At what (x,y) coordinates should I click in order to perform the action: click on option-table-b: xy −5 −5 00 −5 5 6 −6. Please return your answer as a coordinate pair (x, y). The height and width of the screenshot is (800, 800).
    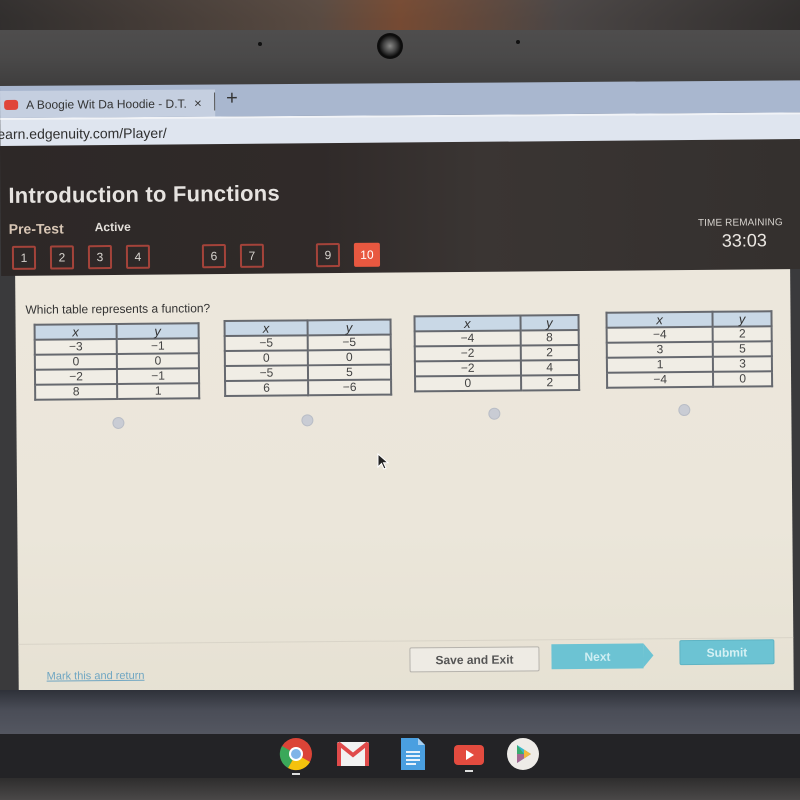
    Looking at the image, I should click on (308, 358).